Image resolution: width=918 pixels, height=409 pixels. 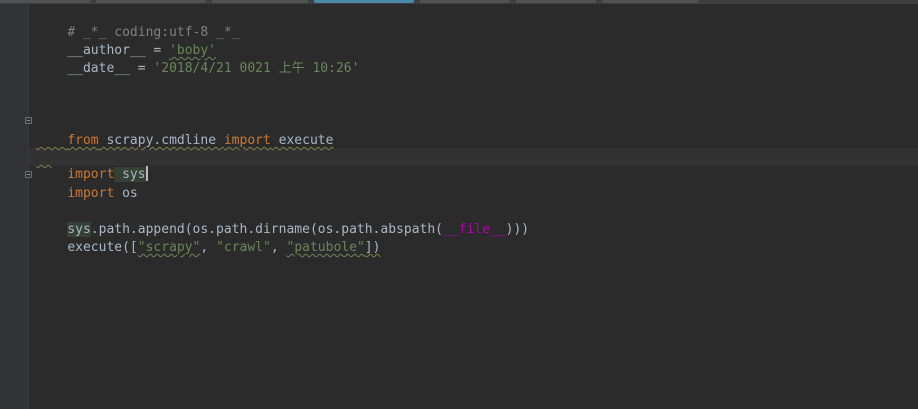 I want to click on code-line-9: import sys, so click(x=92, y=165).